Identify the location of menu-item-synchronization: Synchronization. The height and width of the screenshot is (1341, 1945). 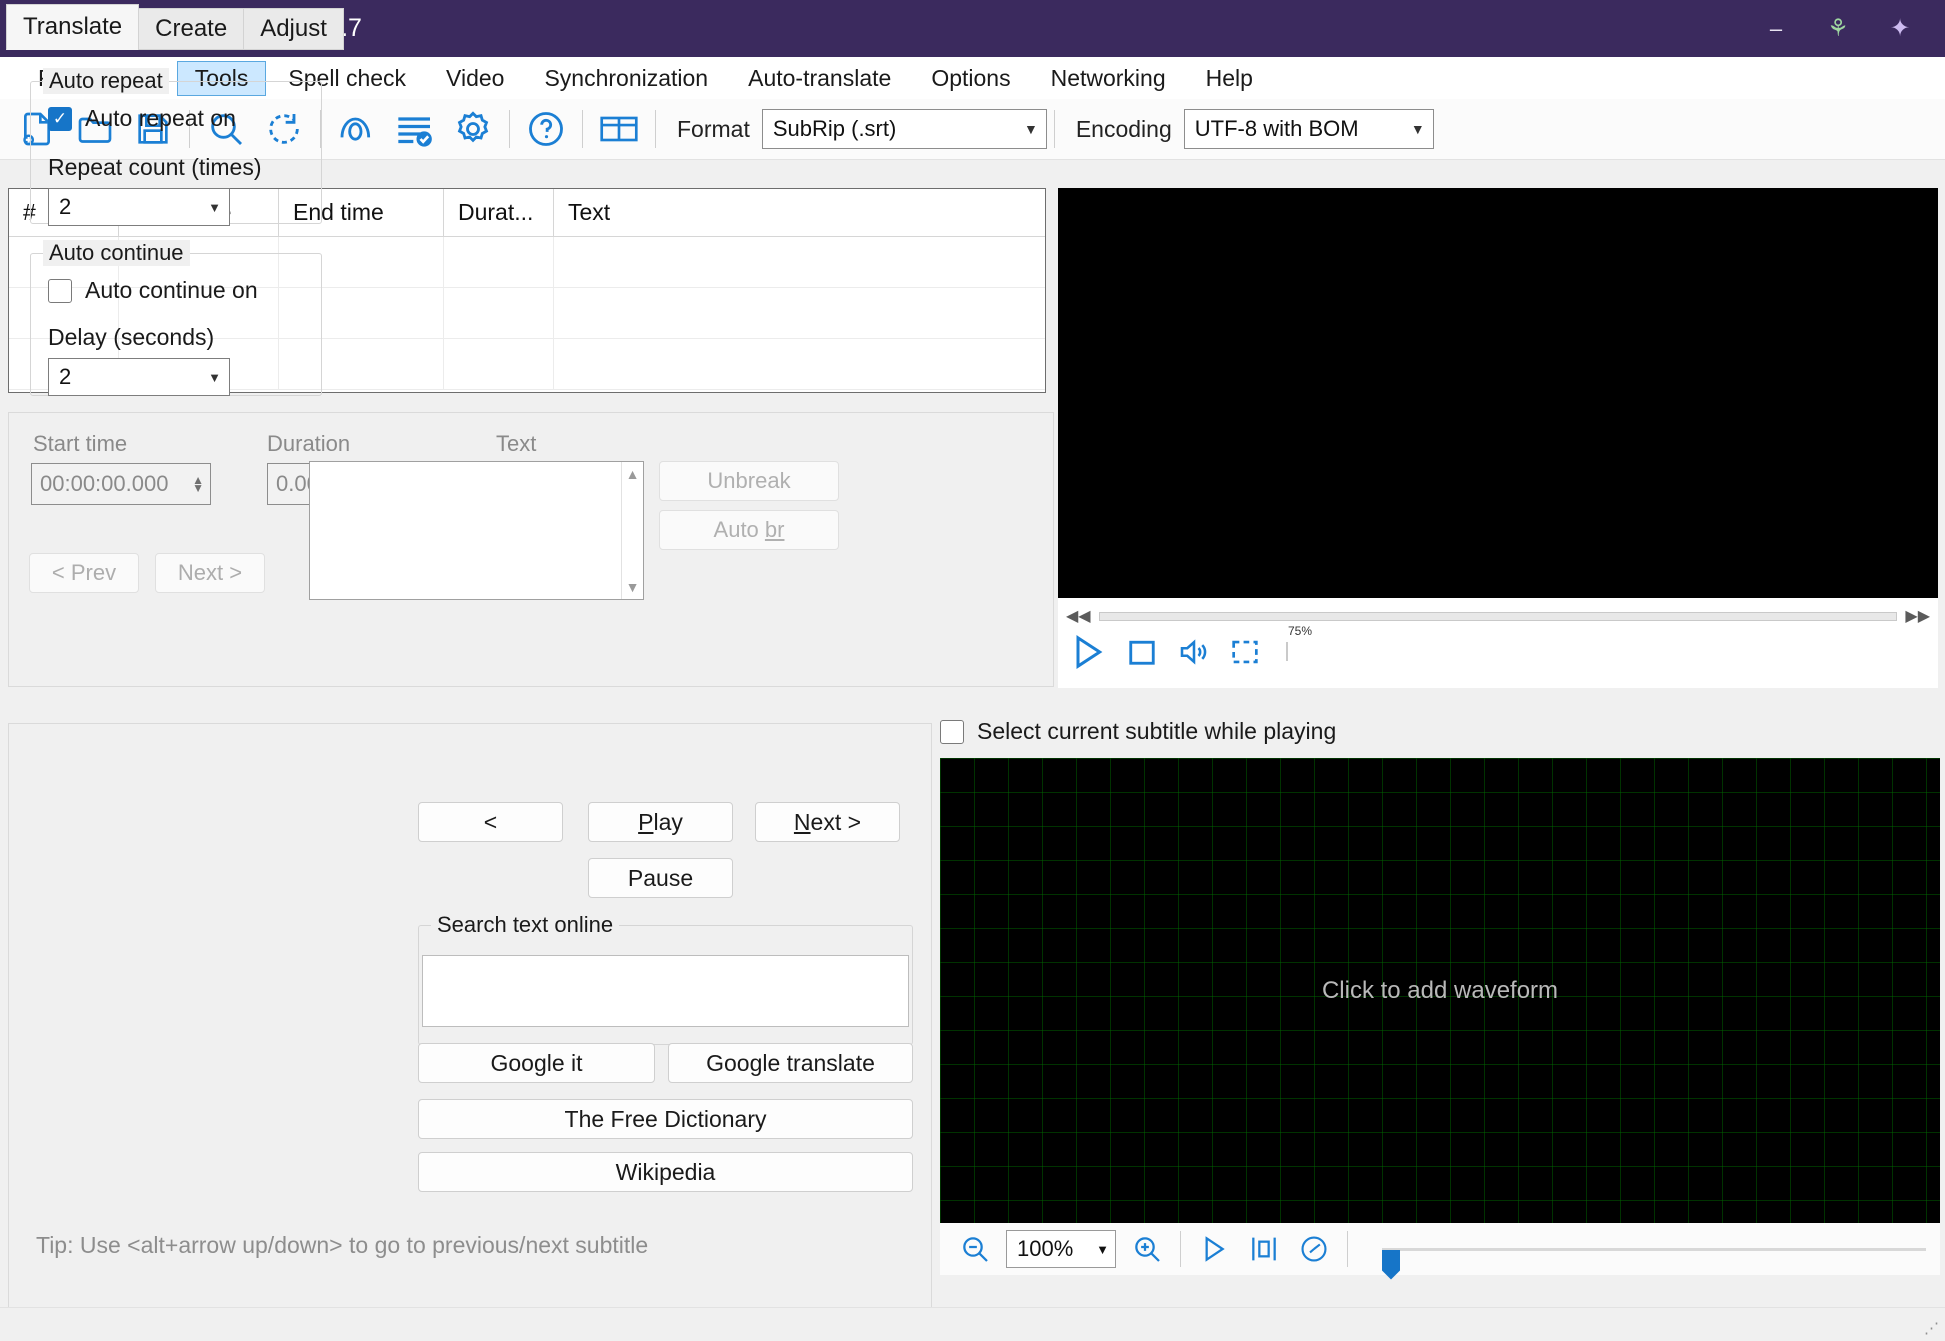
(626, 78).